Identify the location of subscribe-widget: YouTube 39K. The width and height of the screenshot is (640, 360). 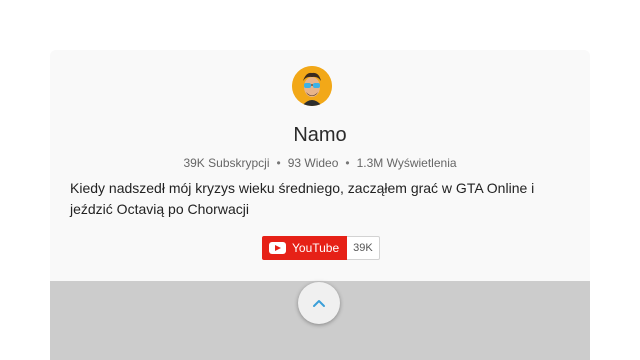
(321, 248).